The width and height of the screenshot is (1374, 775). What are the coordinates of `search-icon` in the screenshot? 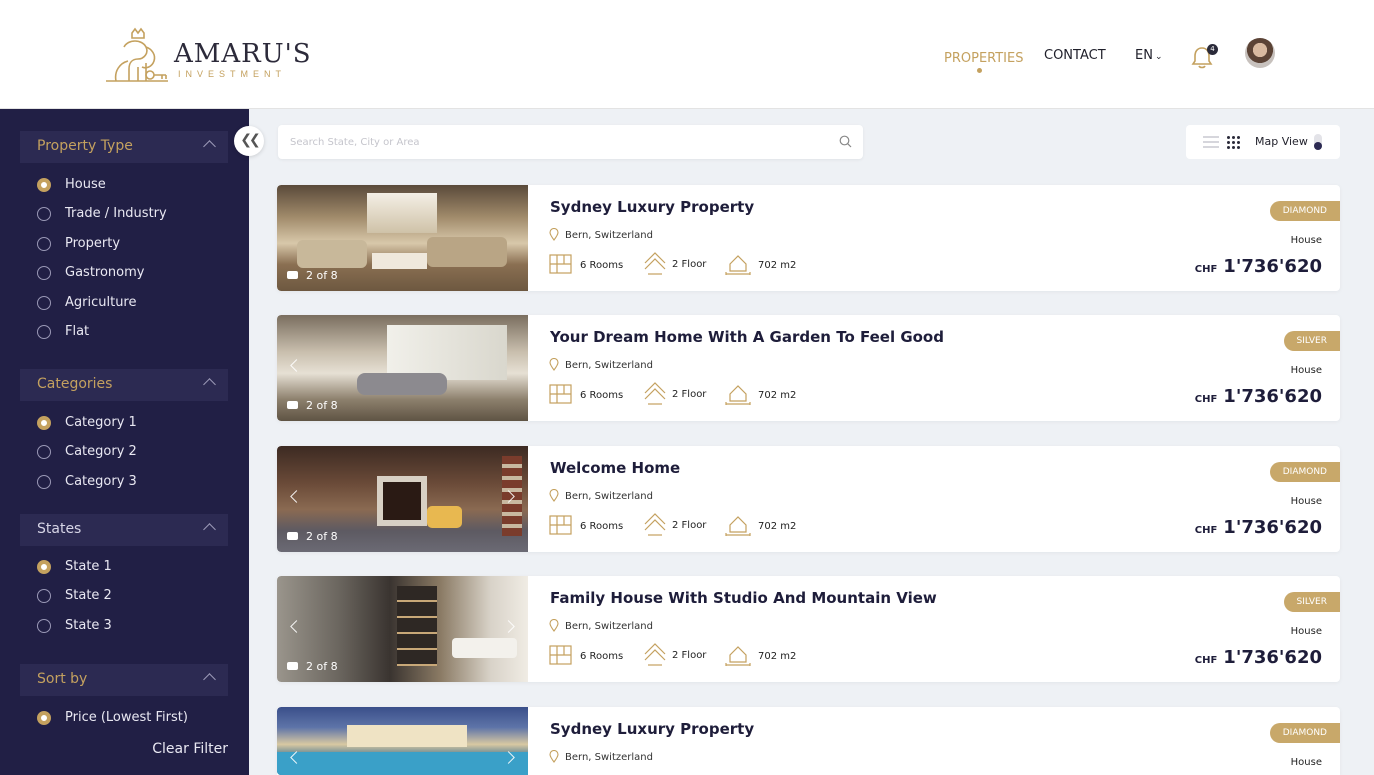 It's located at (845, 141).